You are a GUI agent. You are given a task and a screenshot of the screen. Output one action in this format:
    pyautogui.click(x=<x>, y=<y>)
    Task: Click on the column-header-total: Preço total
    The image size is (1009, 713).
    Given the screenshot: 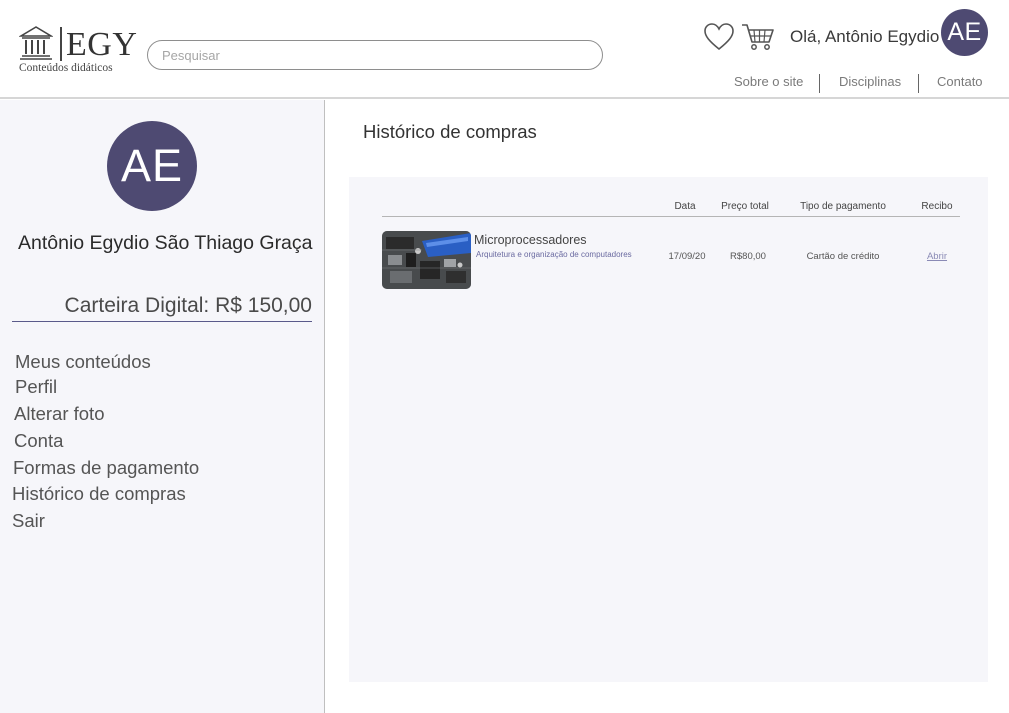 What is the action you would take?
    pyautogui.click(x=745, y=206)
    